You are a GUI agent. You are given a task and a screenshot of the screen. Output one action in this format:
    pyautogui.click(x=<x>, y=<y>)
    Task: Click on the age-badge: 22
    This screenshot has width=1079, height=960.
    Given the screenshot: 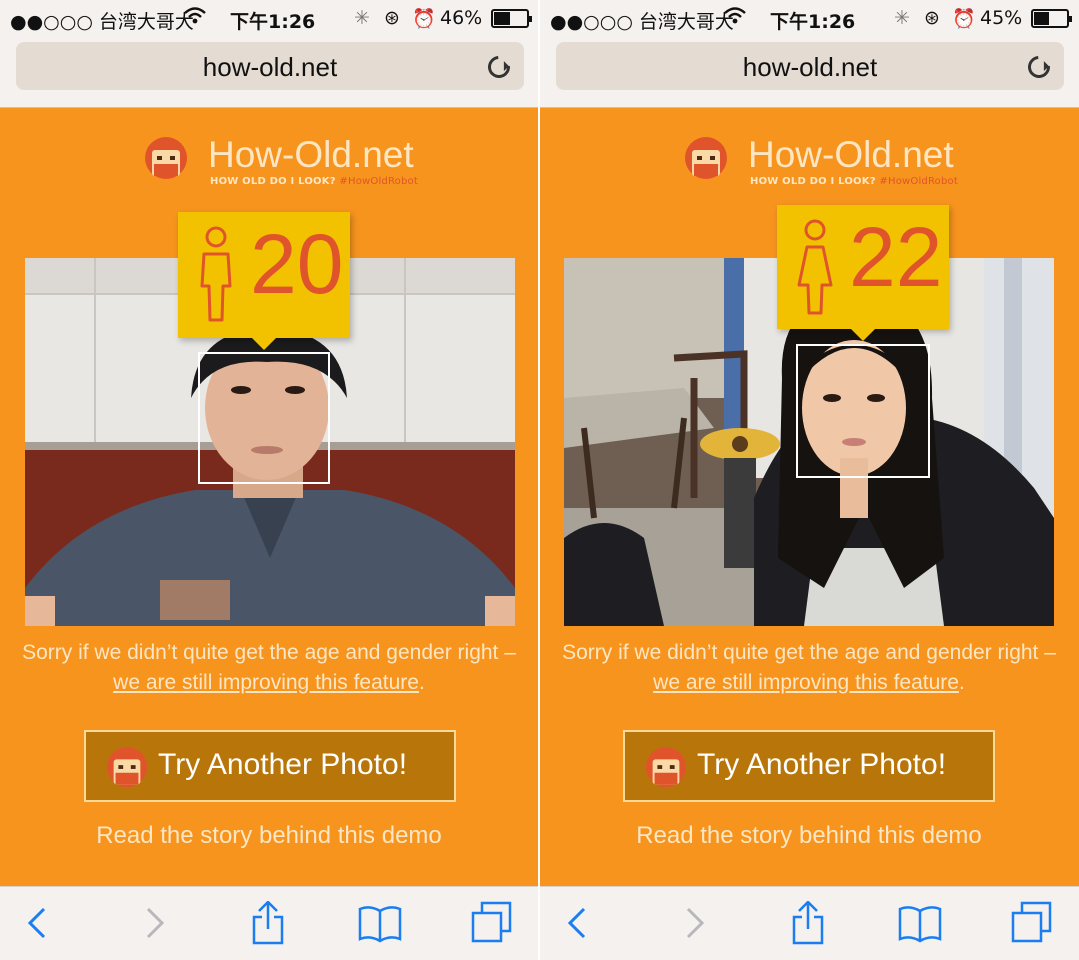 What is the action you would take?
    pyautogui.click(x=863, y=273)
    